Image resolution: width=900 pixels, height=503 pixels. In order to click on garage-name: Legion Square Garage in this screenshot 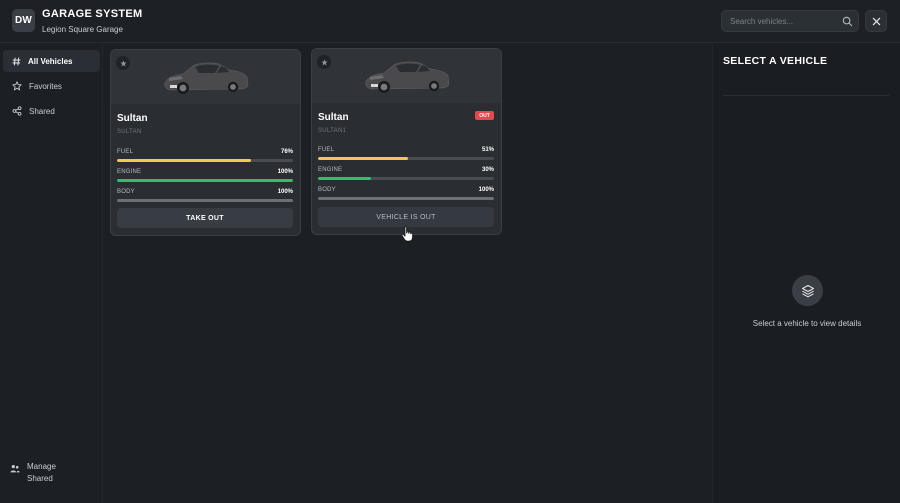, I will do `click(82, 29)`.